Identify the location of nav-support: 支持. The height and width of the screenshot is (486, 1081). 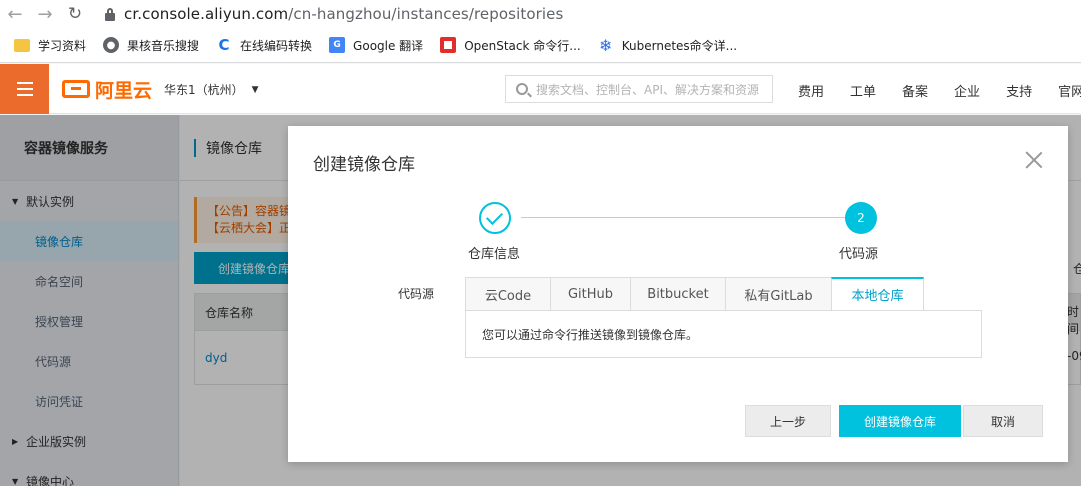
(1019, 90).